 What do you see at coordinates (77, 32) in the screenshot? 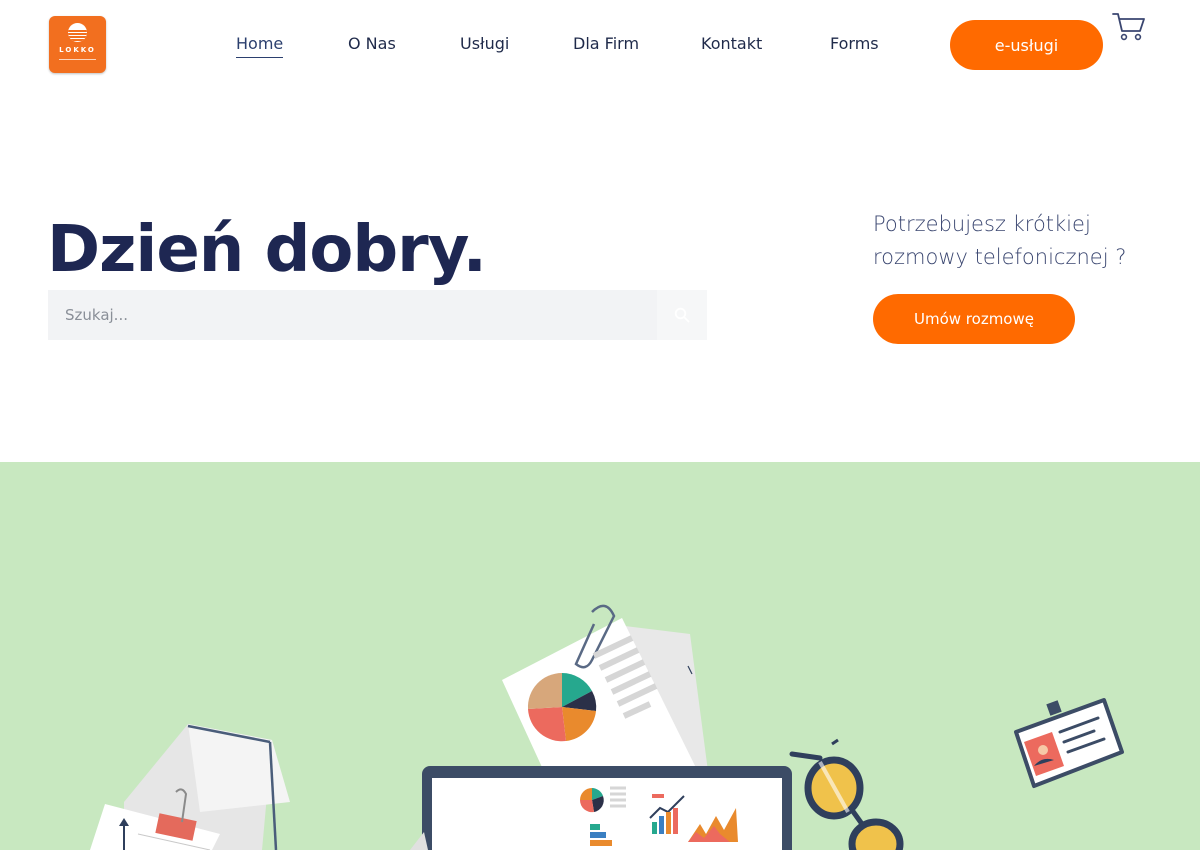
I see `sun-icon` at bounding box center [77, 32].